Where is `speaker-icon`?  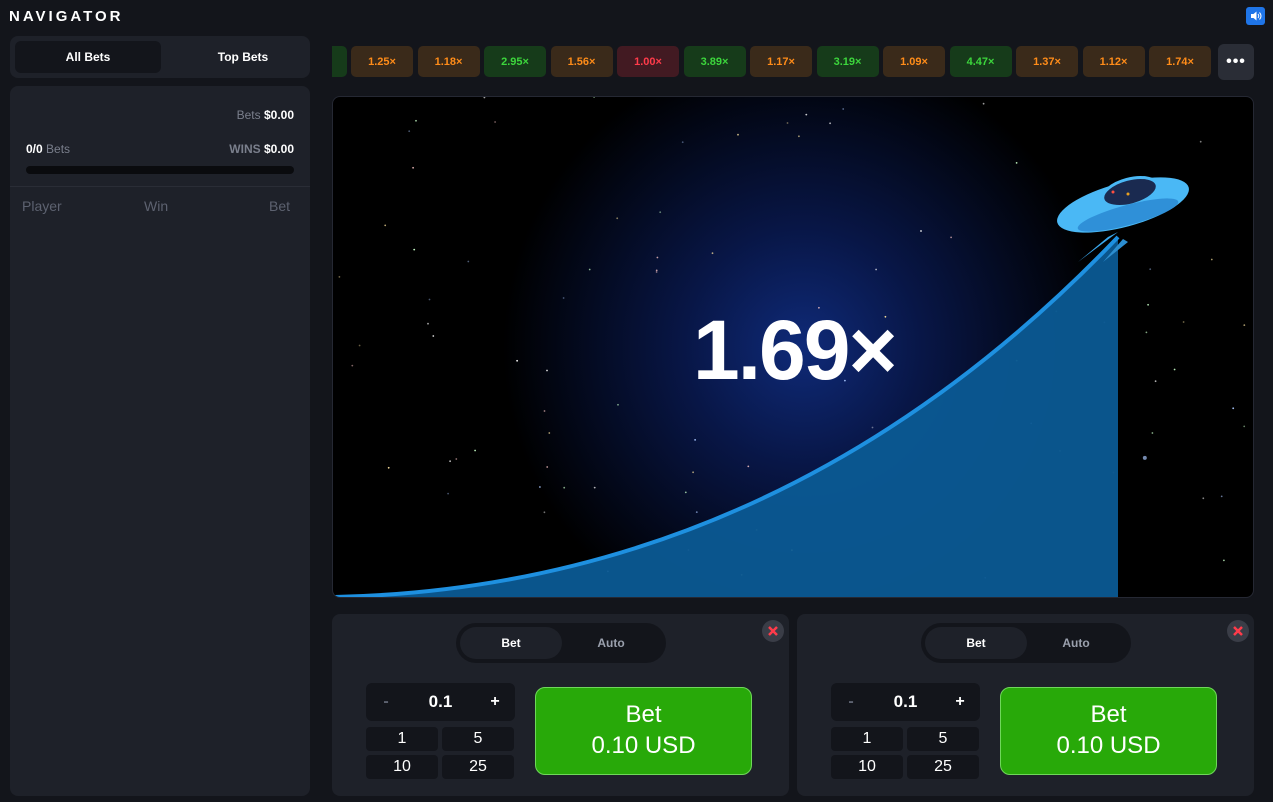 speaker-icon is located at coordinates (1255, 16).